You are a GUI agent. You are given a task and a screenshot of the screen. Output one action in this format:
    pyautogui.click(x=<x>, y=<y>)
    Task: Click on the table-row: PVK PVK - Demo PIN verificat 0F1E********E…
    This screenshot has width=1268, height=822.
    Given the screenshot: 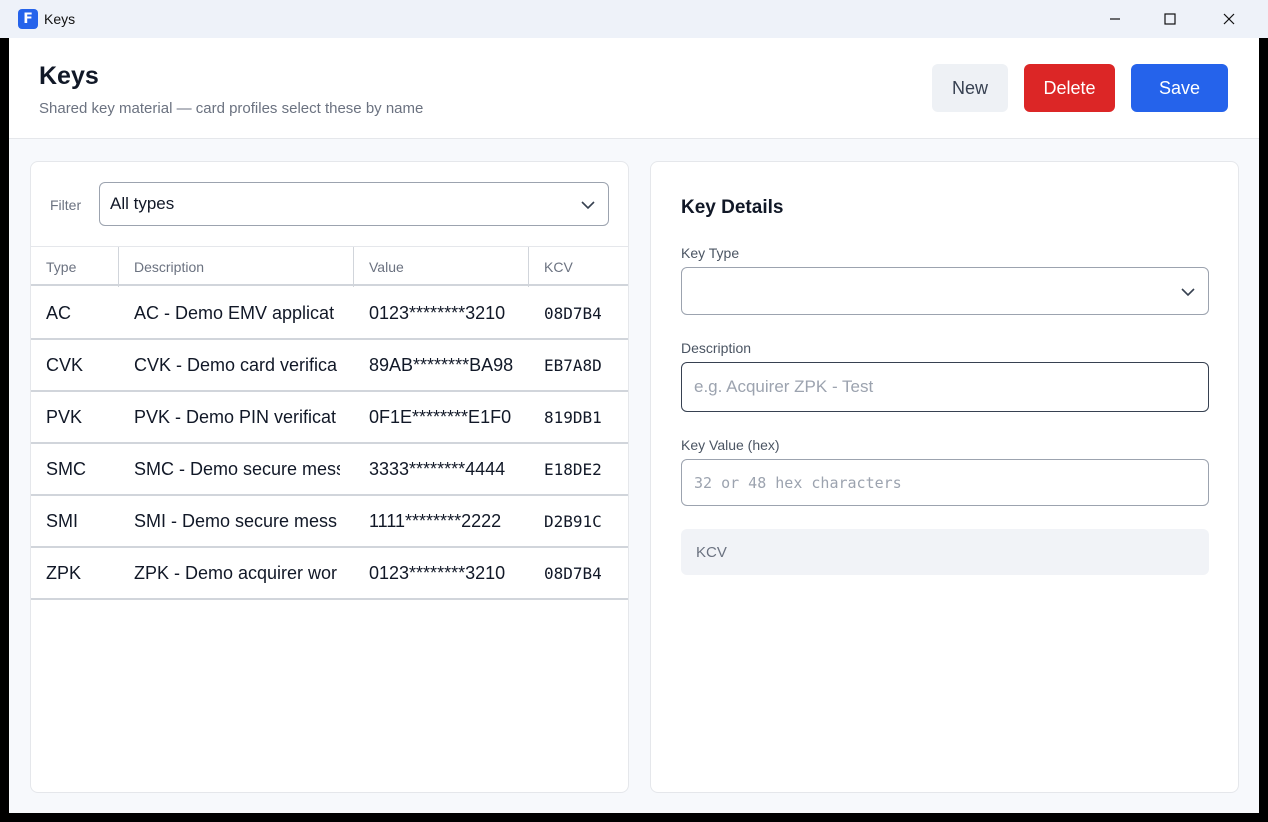 What is the action you would take?
    pyautogui.click(x=329, y=418)
    